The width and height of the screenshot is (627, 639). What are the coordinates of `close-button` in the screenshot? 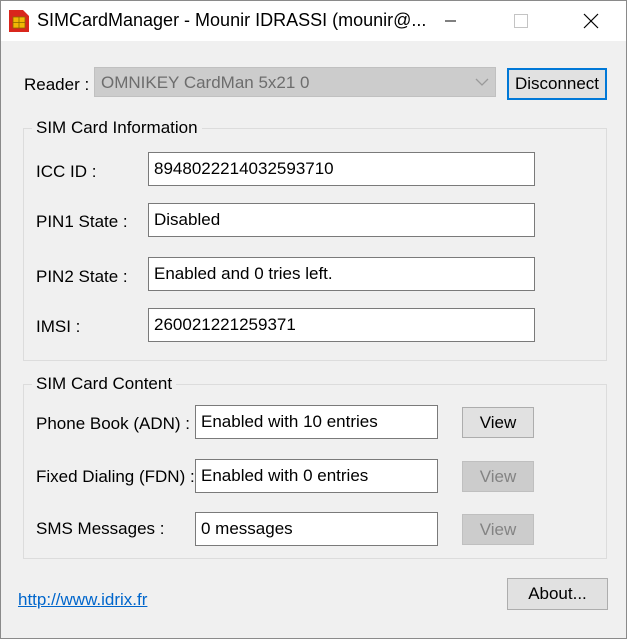 It's located at (591, 21).